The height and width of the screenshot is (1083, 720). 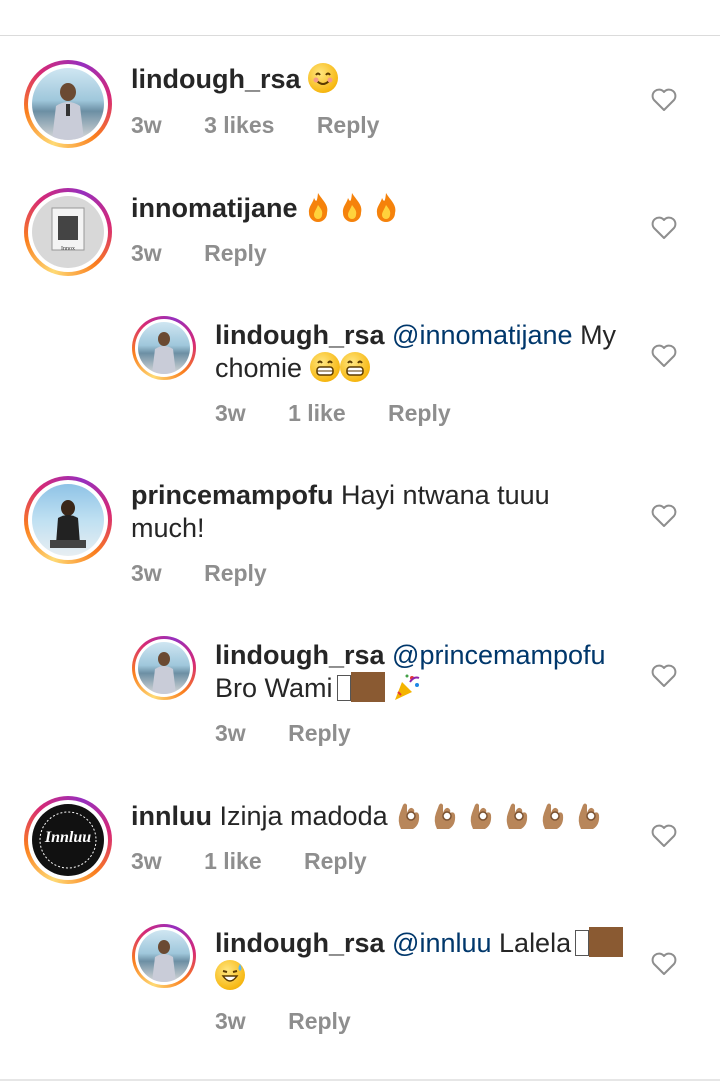 What do you see at coordinates (168, 528) in the screenshot?
I see `comment-text-line2: much!` at bounding box center [168, 528].